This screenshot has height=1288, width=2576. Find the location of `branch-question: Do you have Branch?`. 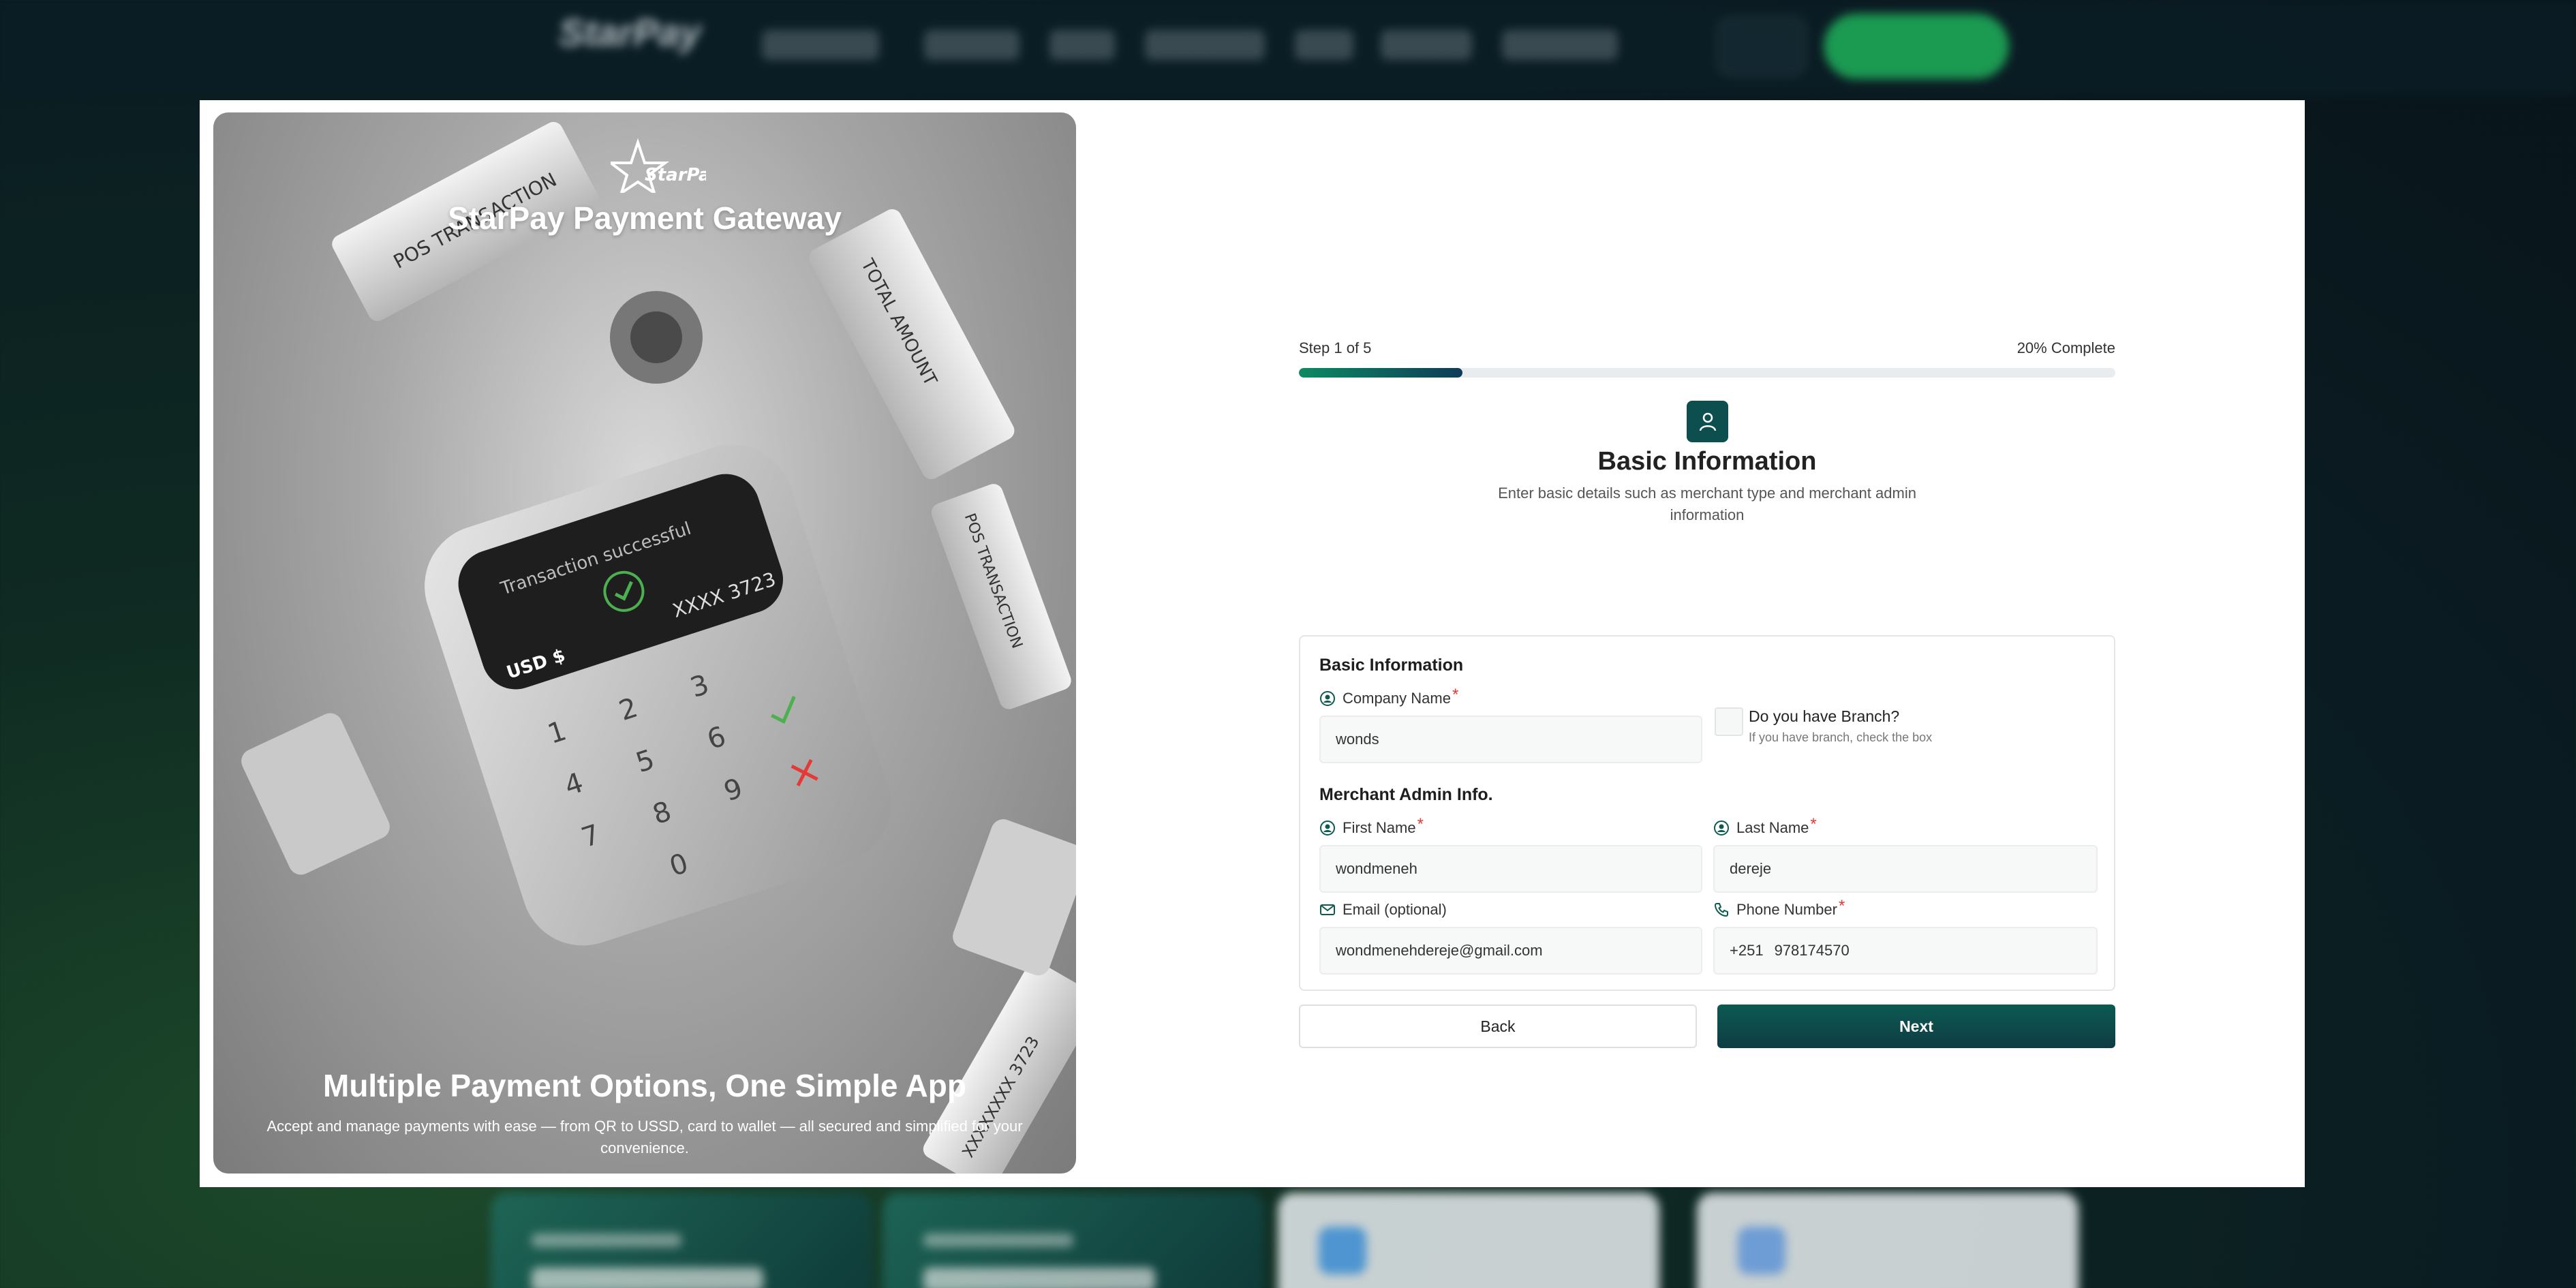

branch-question: Do you have Branch? is located at coordinates (1825, 716).